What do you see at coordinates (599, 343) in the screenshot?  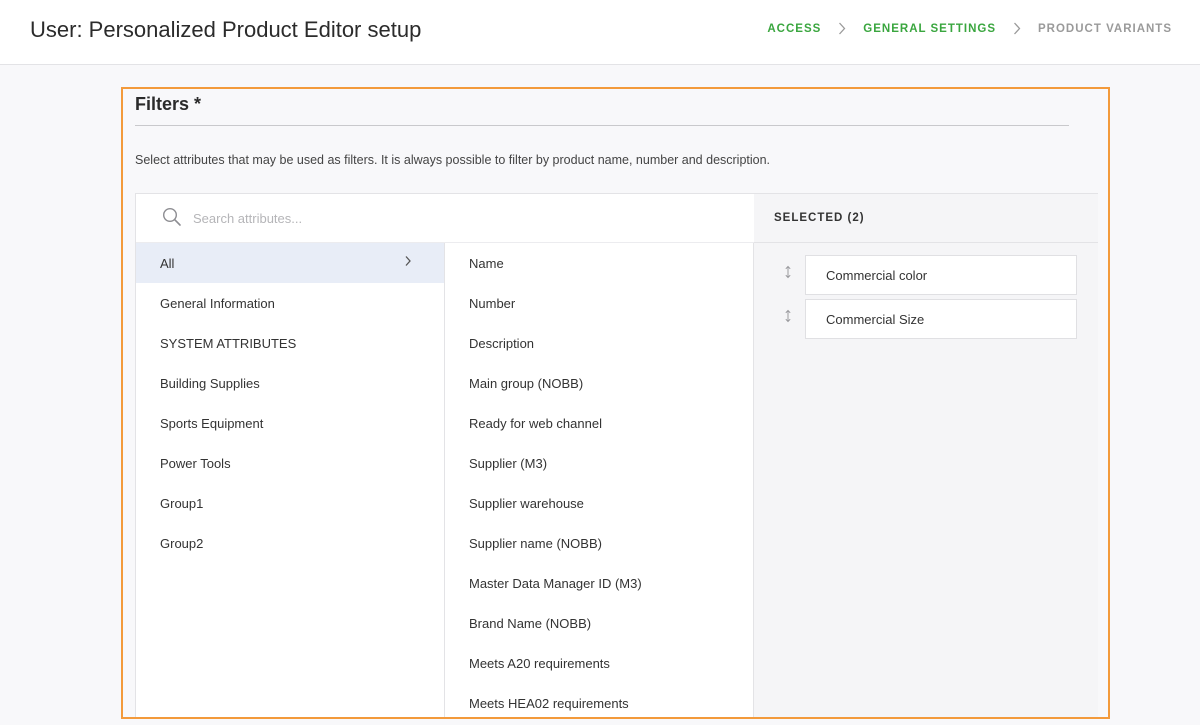 I see `attribute-item: Description` at bounding box center [599, 343].